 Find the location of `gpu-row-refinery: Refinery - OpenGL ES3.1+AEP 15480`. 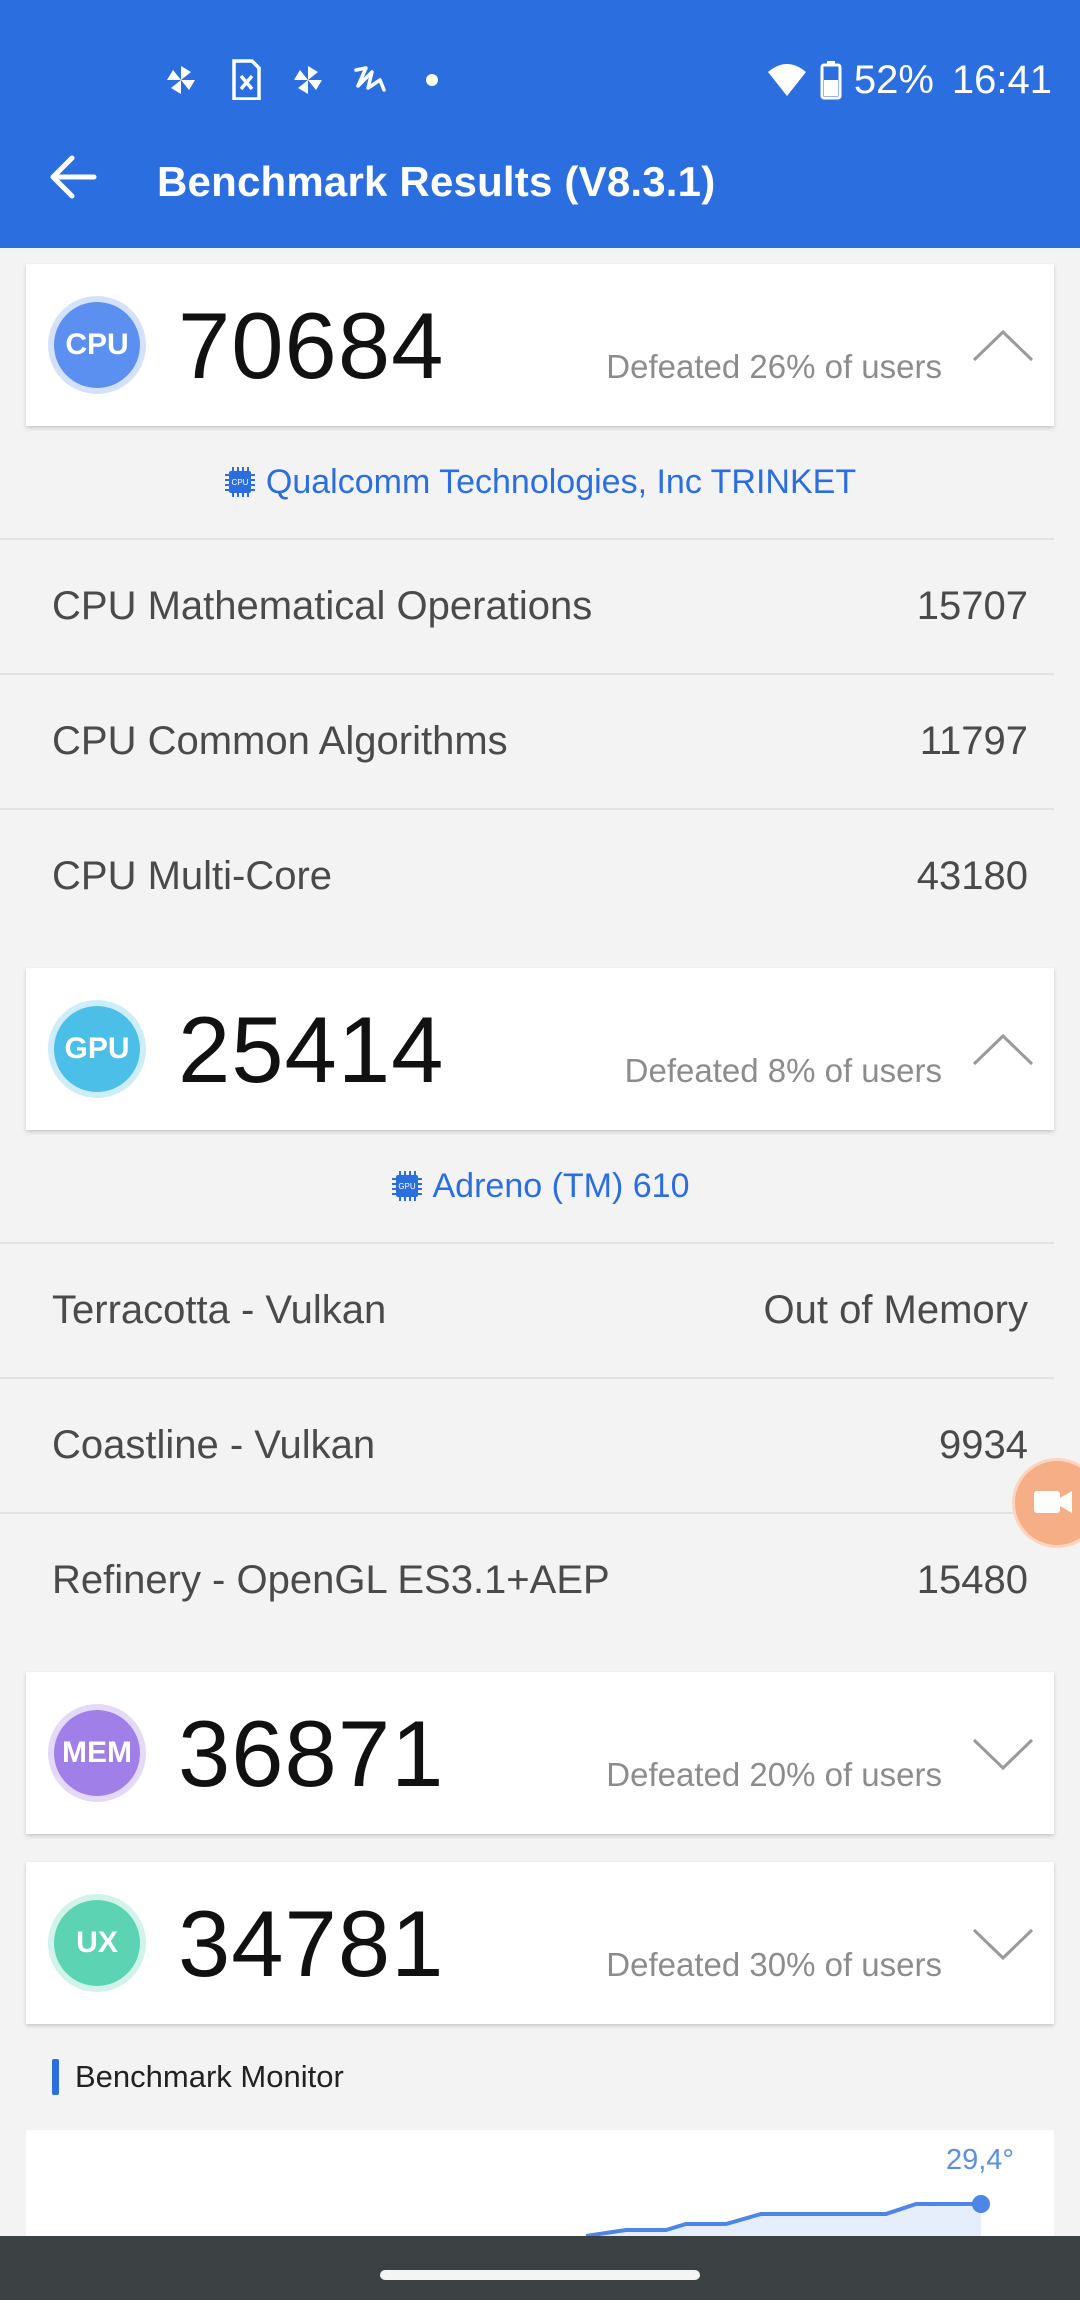

gpu-row-refinery: Refinery - OpenGL ES3.1+AEP 15480 is located at coordinates (527, 1580).